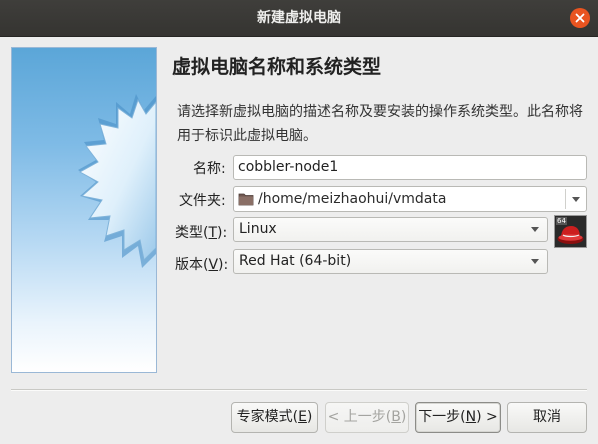 Image resolution: width=598 pixels, height=444 pixels. What do you see at coordinates (223, 265) in the screenshot?
I see `version-label-suffix: ):` at bounding box center [223, 265].